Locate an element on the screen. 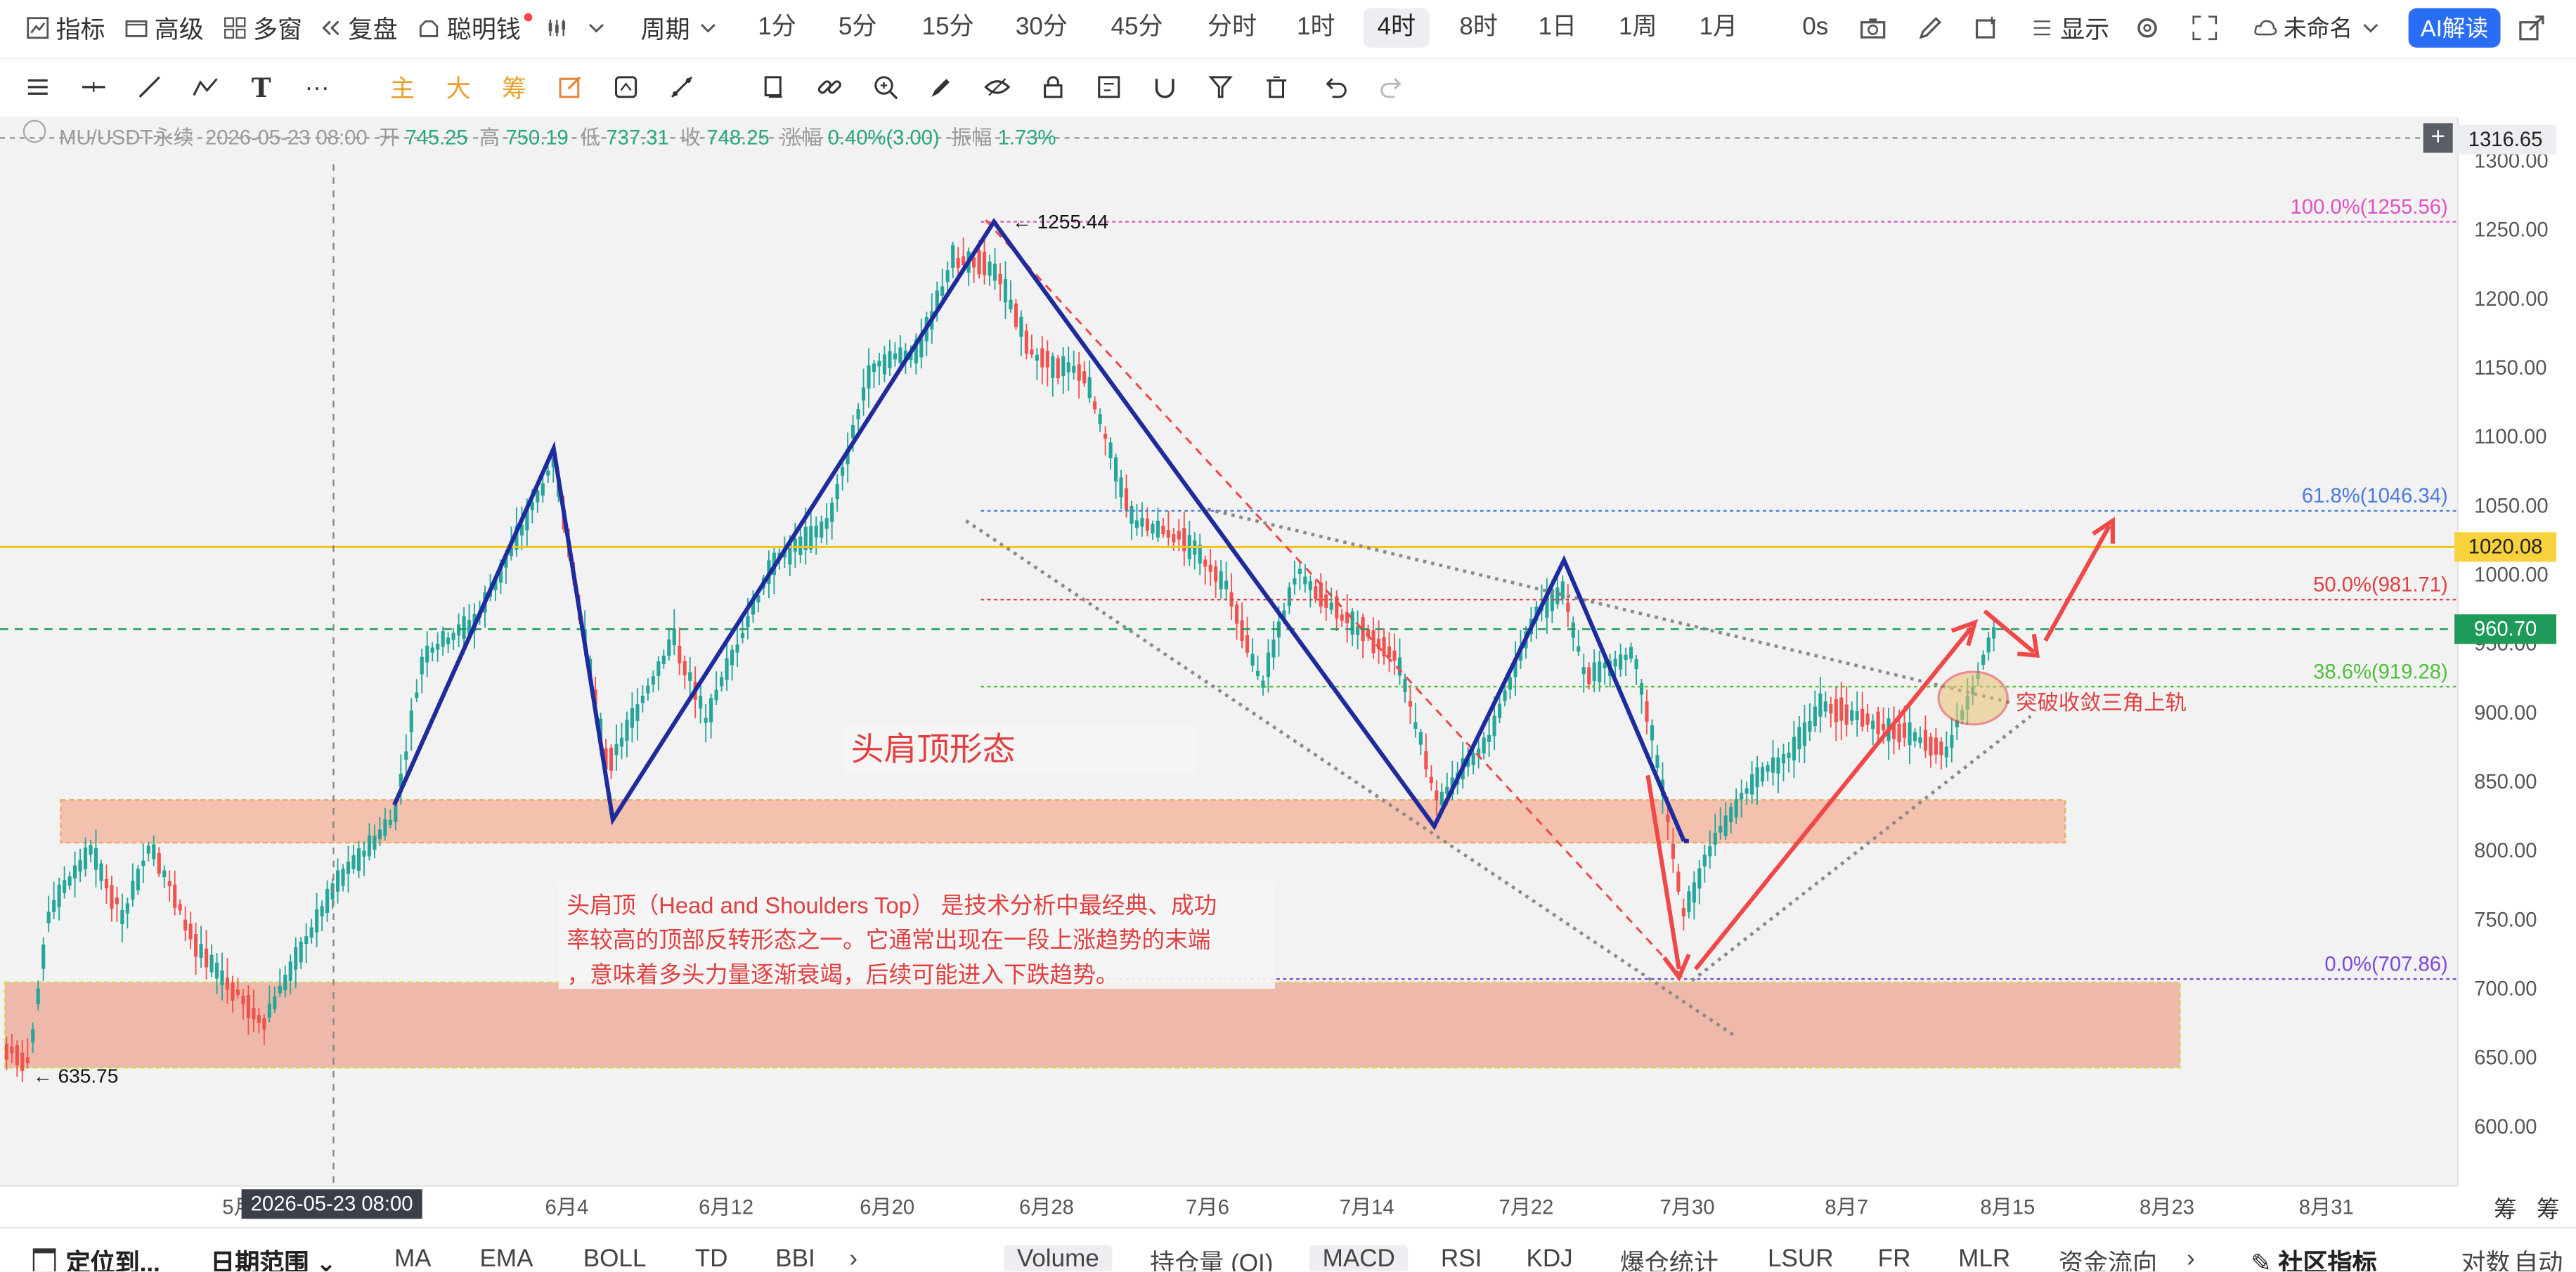 This screenshot has height=1272, width=2576. hide-tool is located at coordinates (998, 87).